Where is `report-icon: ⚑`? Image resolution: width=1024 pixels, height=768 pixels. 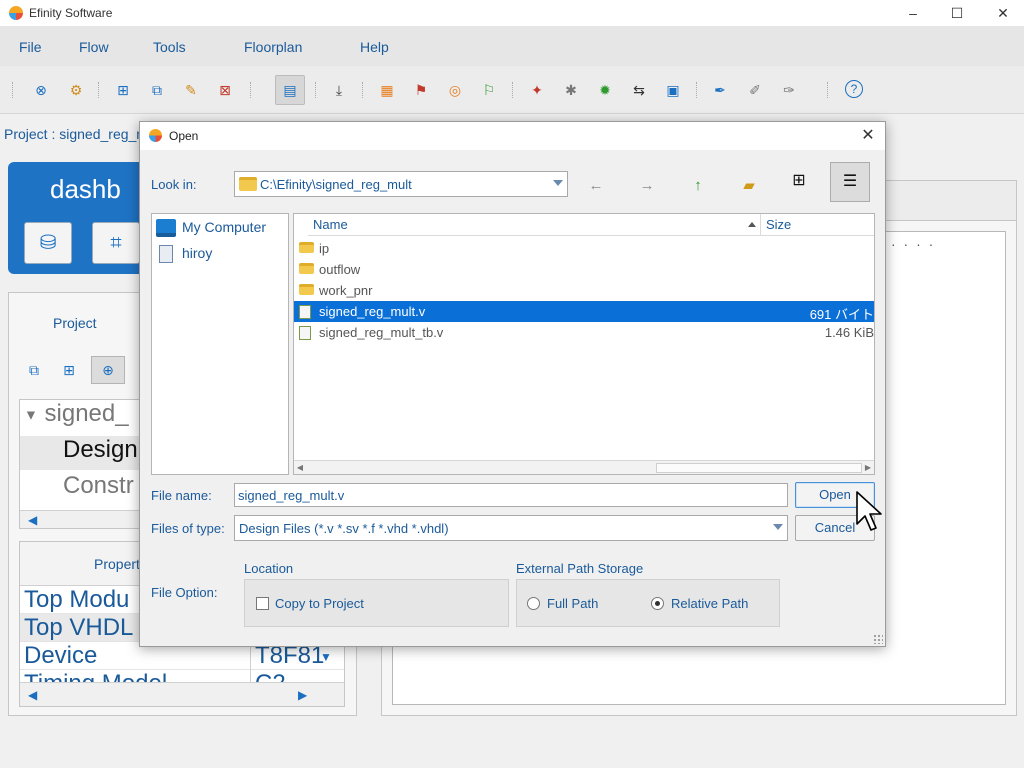
report-icon: ⚑ is located at coordinates (421, 90).